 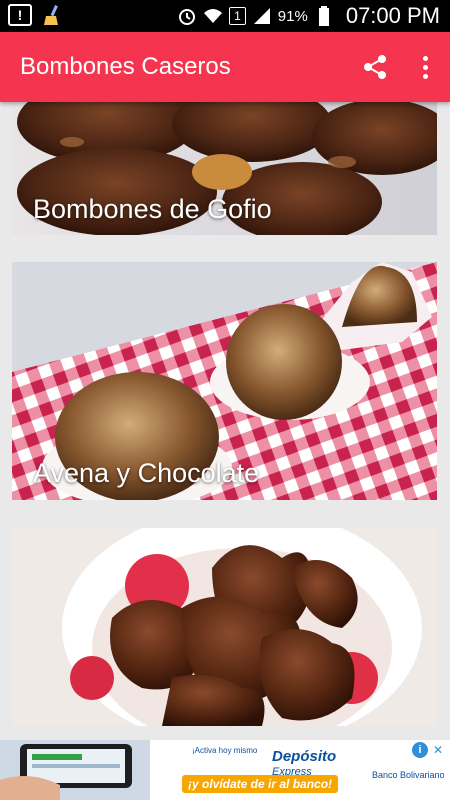 What do you see at coordinates (213, 16) in the screenshot?
I see `wifi-icon` at bounding box center [213, 16].